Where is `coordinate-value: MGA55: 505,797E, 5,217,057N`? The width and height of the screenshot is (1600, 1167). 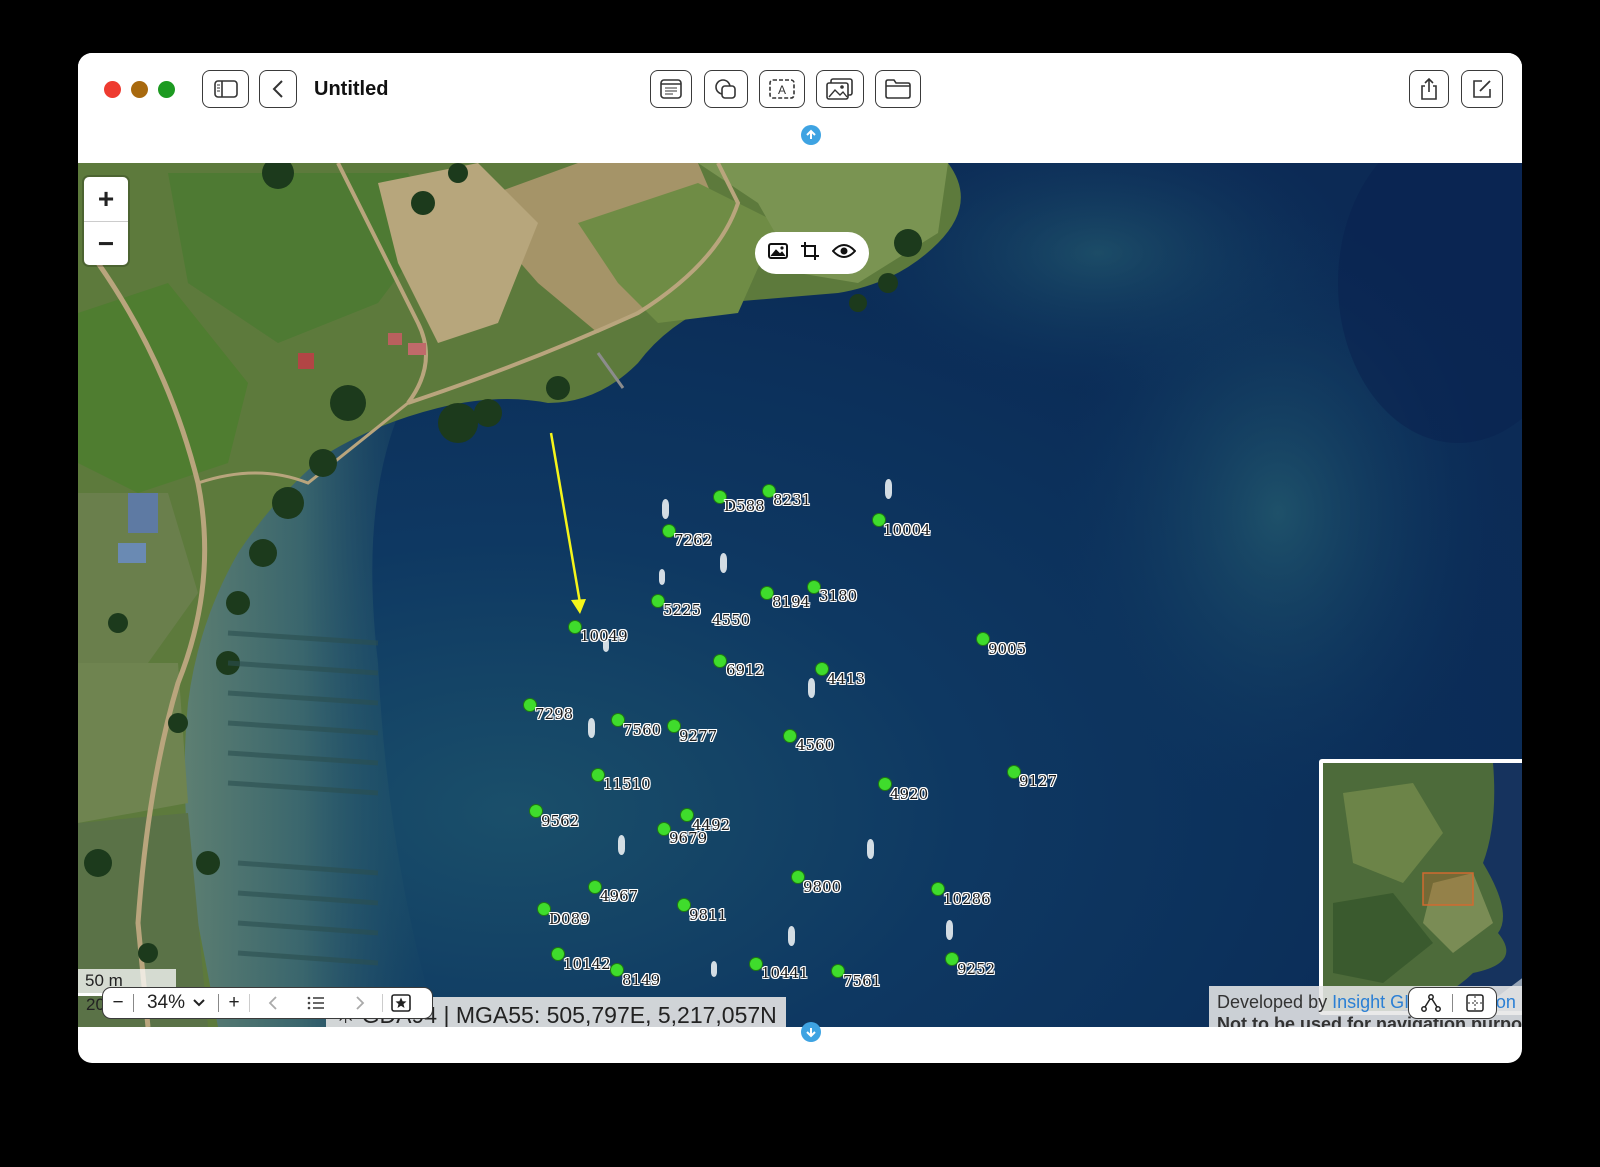
coordinate-value: MGA55: 505,797E, 5,217,057N is located at coordinates (616, 1014).